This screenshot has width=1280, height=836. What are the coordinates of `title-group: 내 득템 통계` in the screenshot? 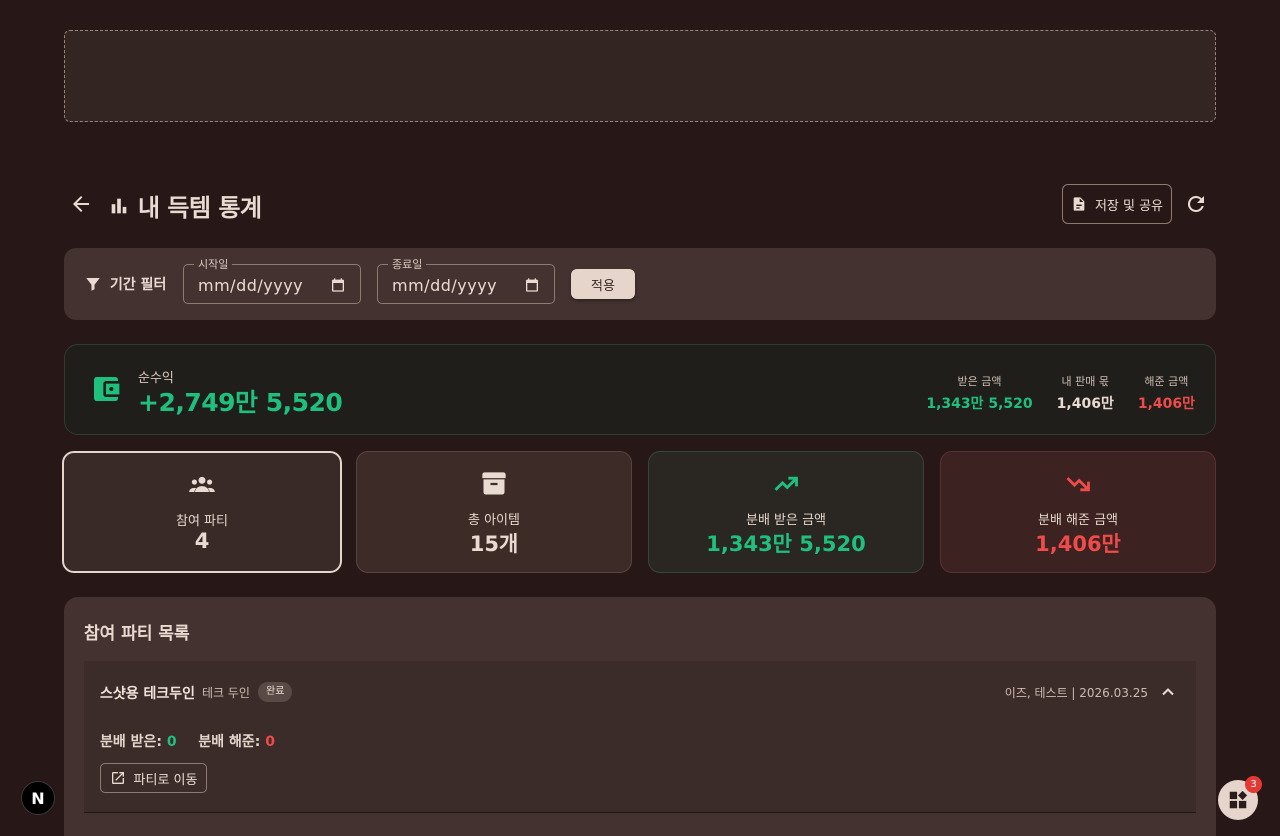 It's located at (185, 205).